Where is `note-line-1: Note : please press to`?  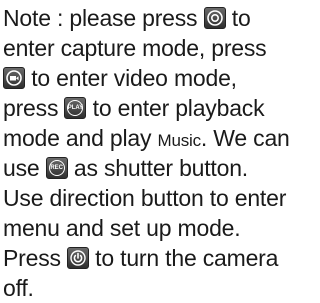
note-line-1: Note : please press to is located at coordinates (127, 18).